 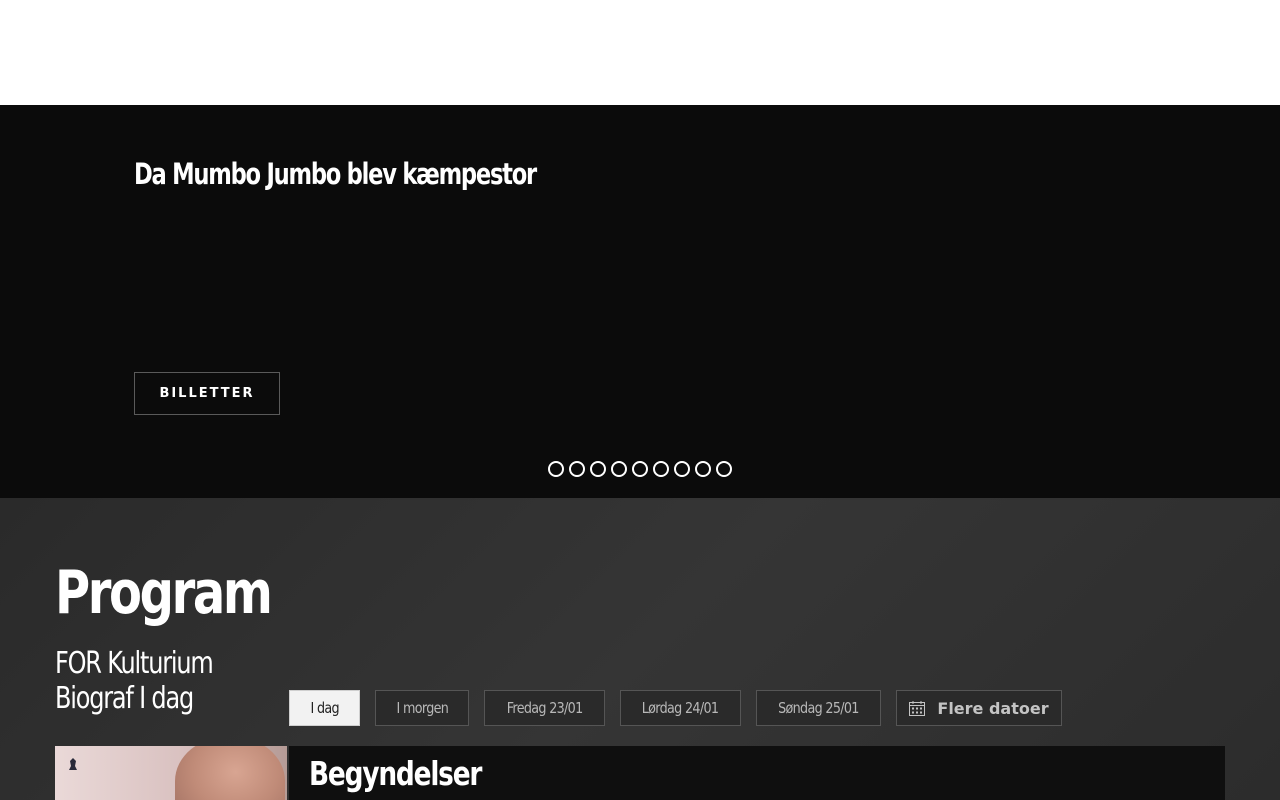 I want to click on tab-tomorrow: I morgen, so click(x=422, y=708).